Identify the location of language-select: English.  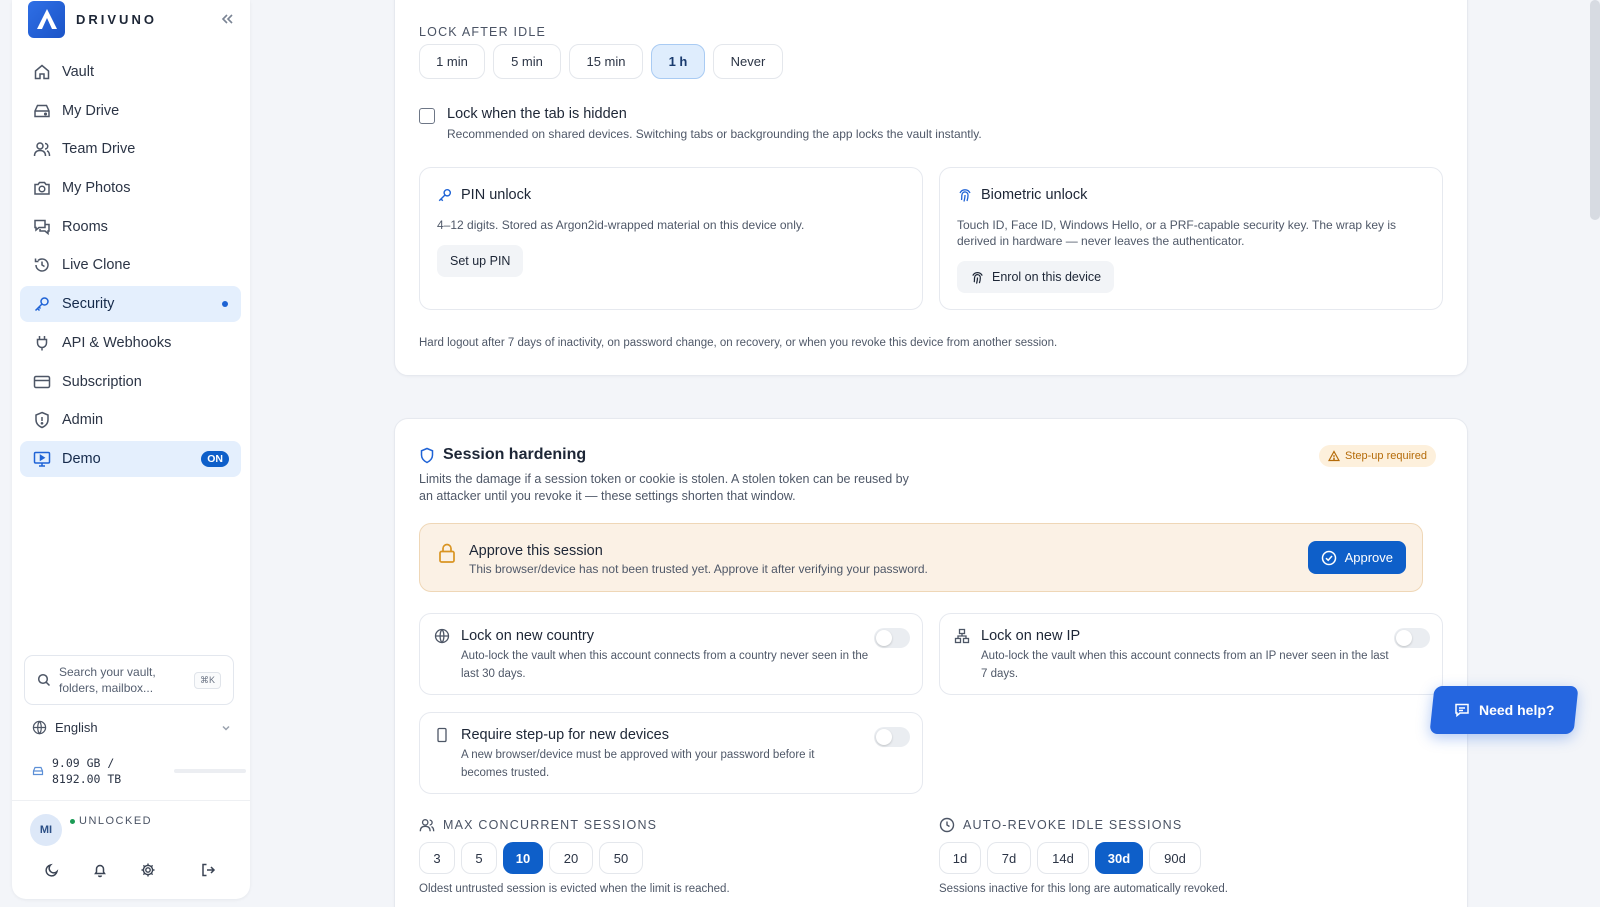
(132, 727).